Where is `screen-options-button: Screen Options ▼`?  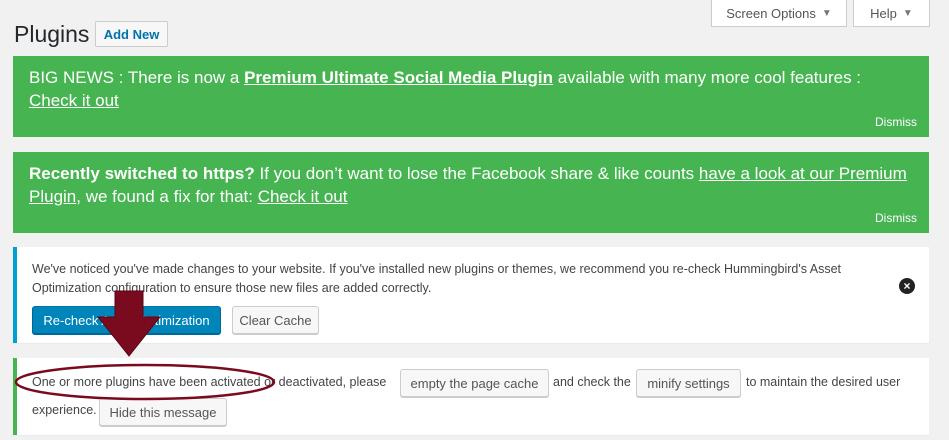 screen-options-button: Screen Options ▼ is located at coordinates (779, 13).